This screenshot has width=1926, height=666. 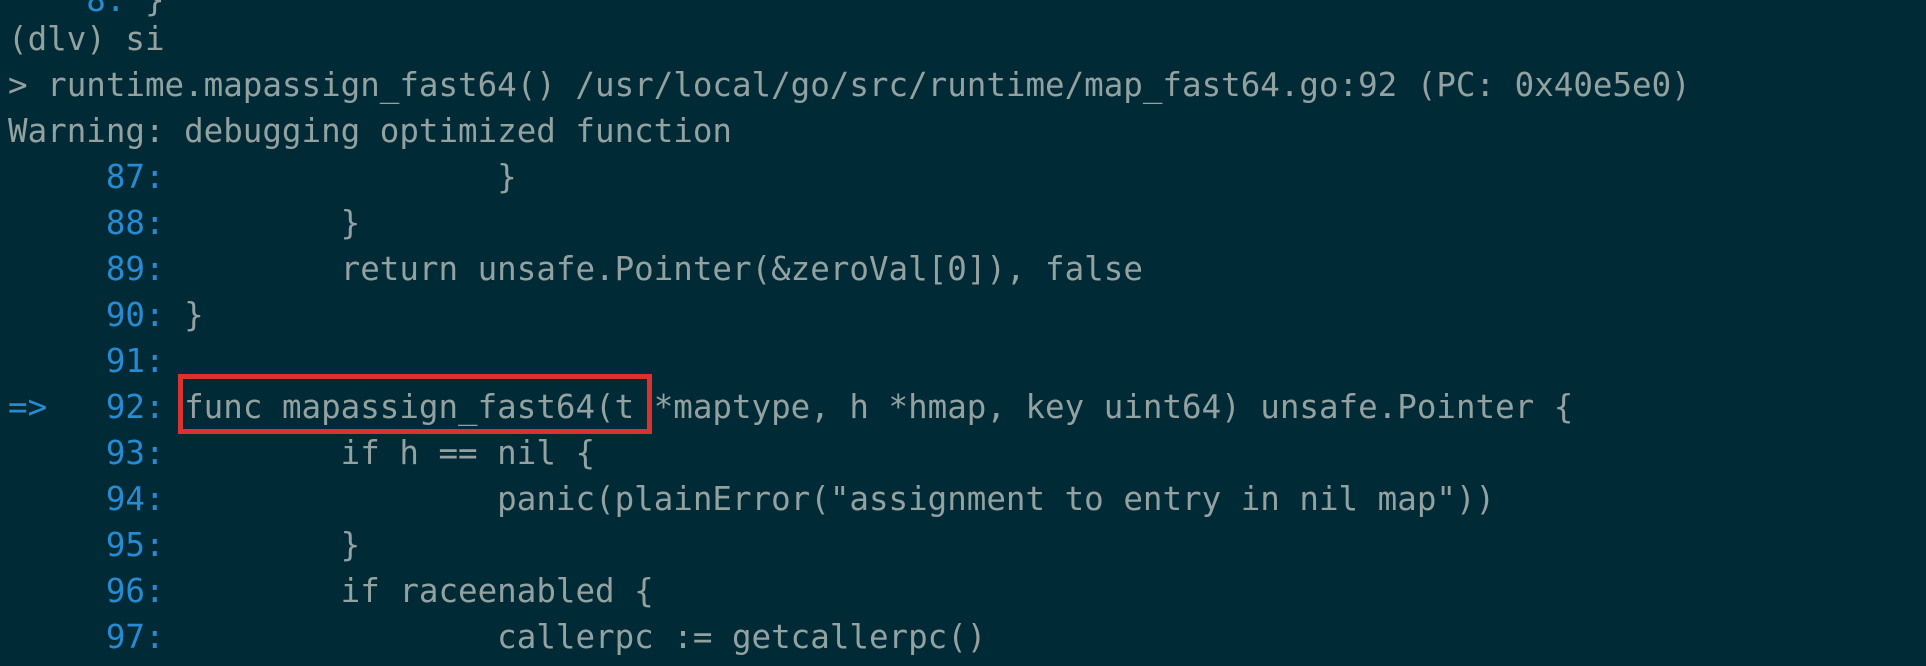 What do you see at coordinates (115, 407) in the screenshot?
I see `line-number: 92:` at bounding box center [115, 407].